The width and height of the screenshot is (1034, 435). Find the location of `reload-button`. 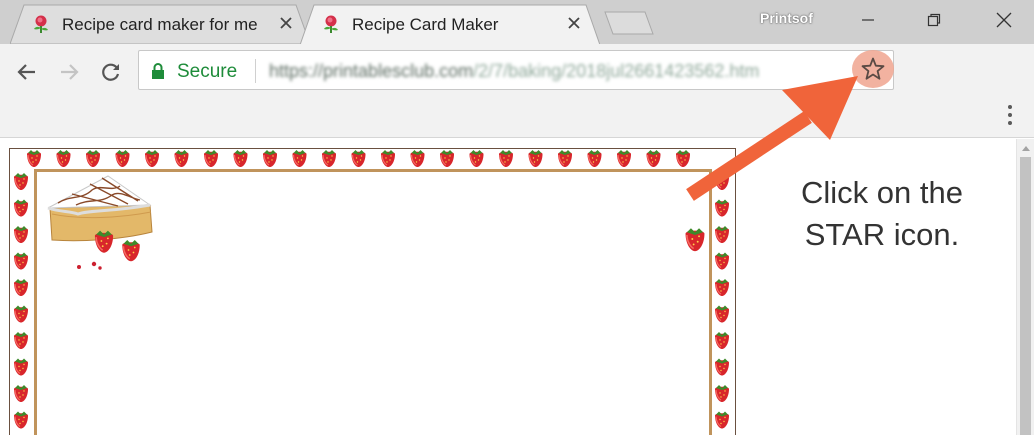

reload-button is located at coordinates (111, 72).